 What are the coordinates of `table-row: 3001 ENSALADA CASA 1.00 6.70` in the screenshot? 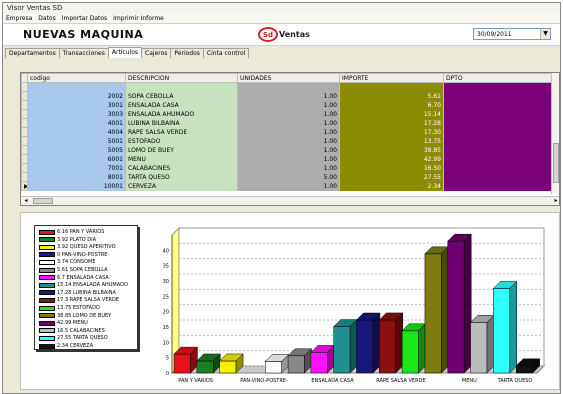 It's located at (287, 105).